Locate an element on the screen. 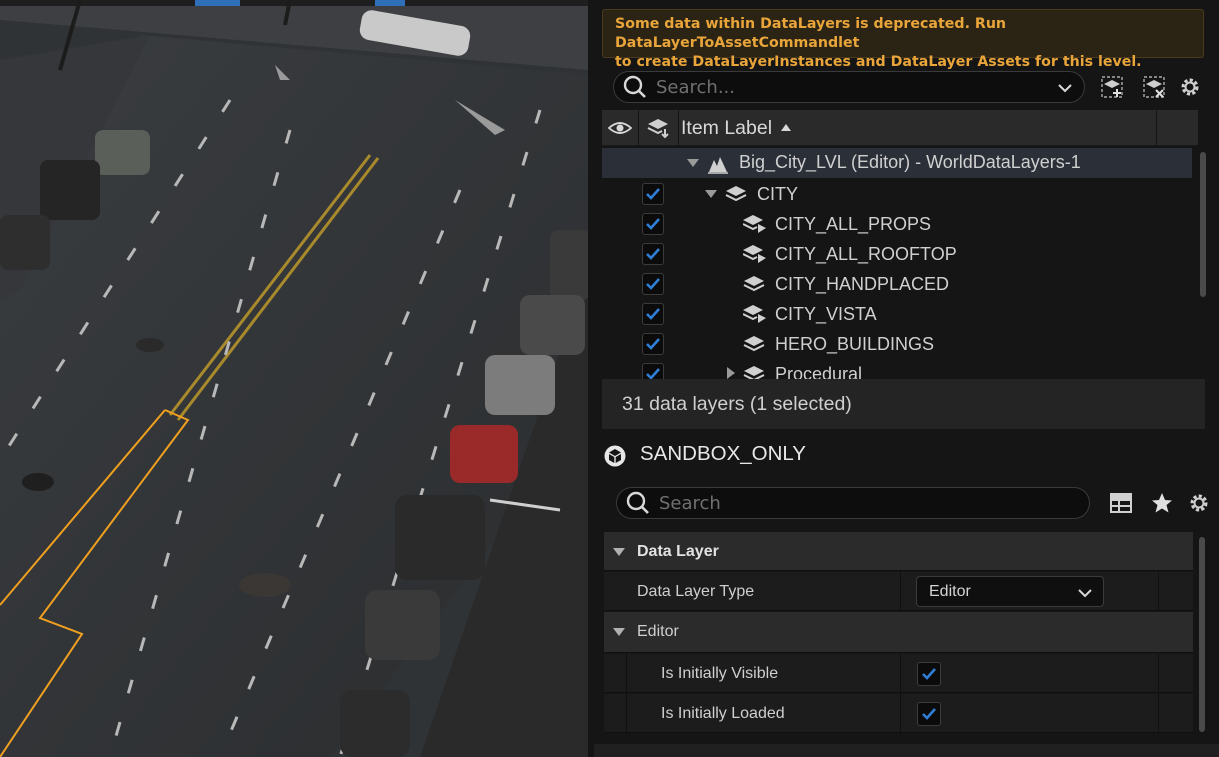  favorites-star-icon is located at coordinates (1162, 503).